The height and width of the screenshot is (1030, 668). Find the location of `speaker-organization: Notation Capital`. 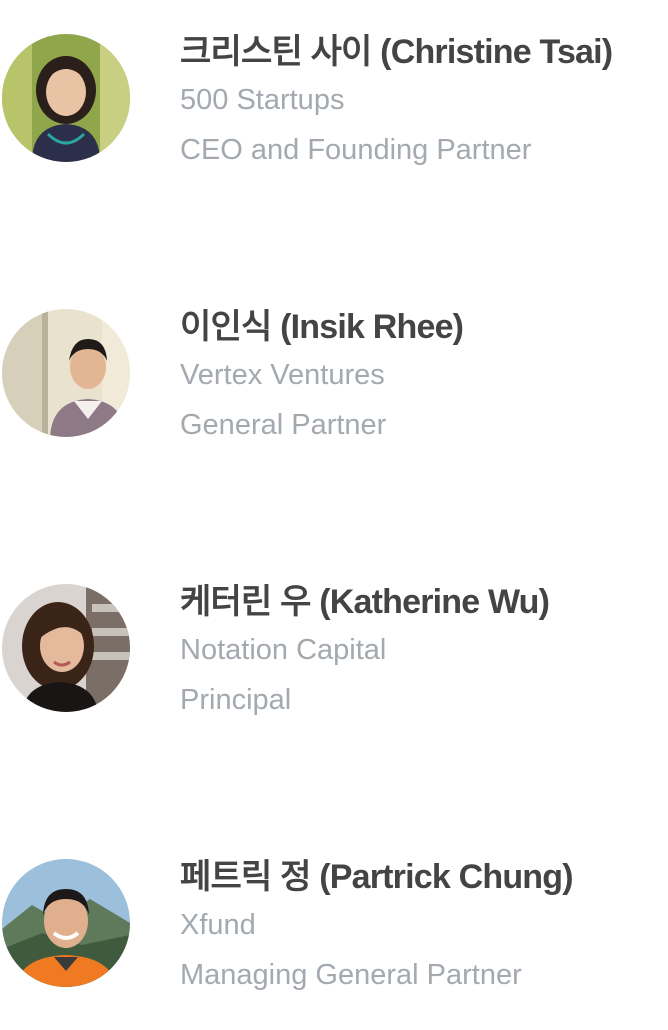

speaker-organization: Notation Capital is located at coordinates (283, 650).